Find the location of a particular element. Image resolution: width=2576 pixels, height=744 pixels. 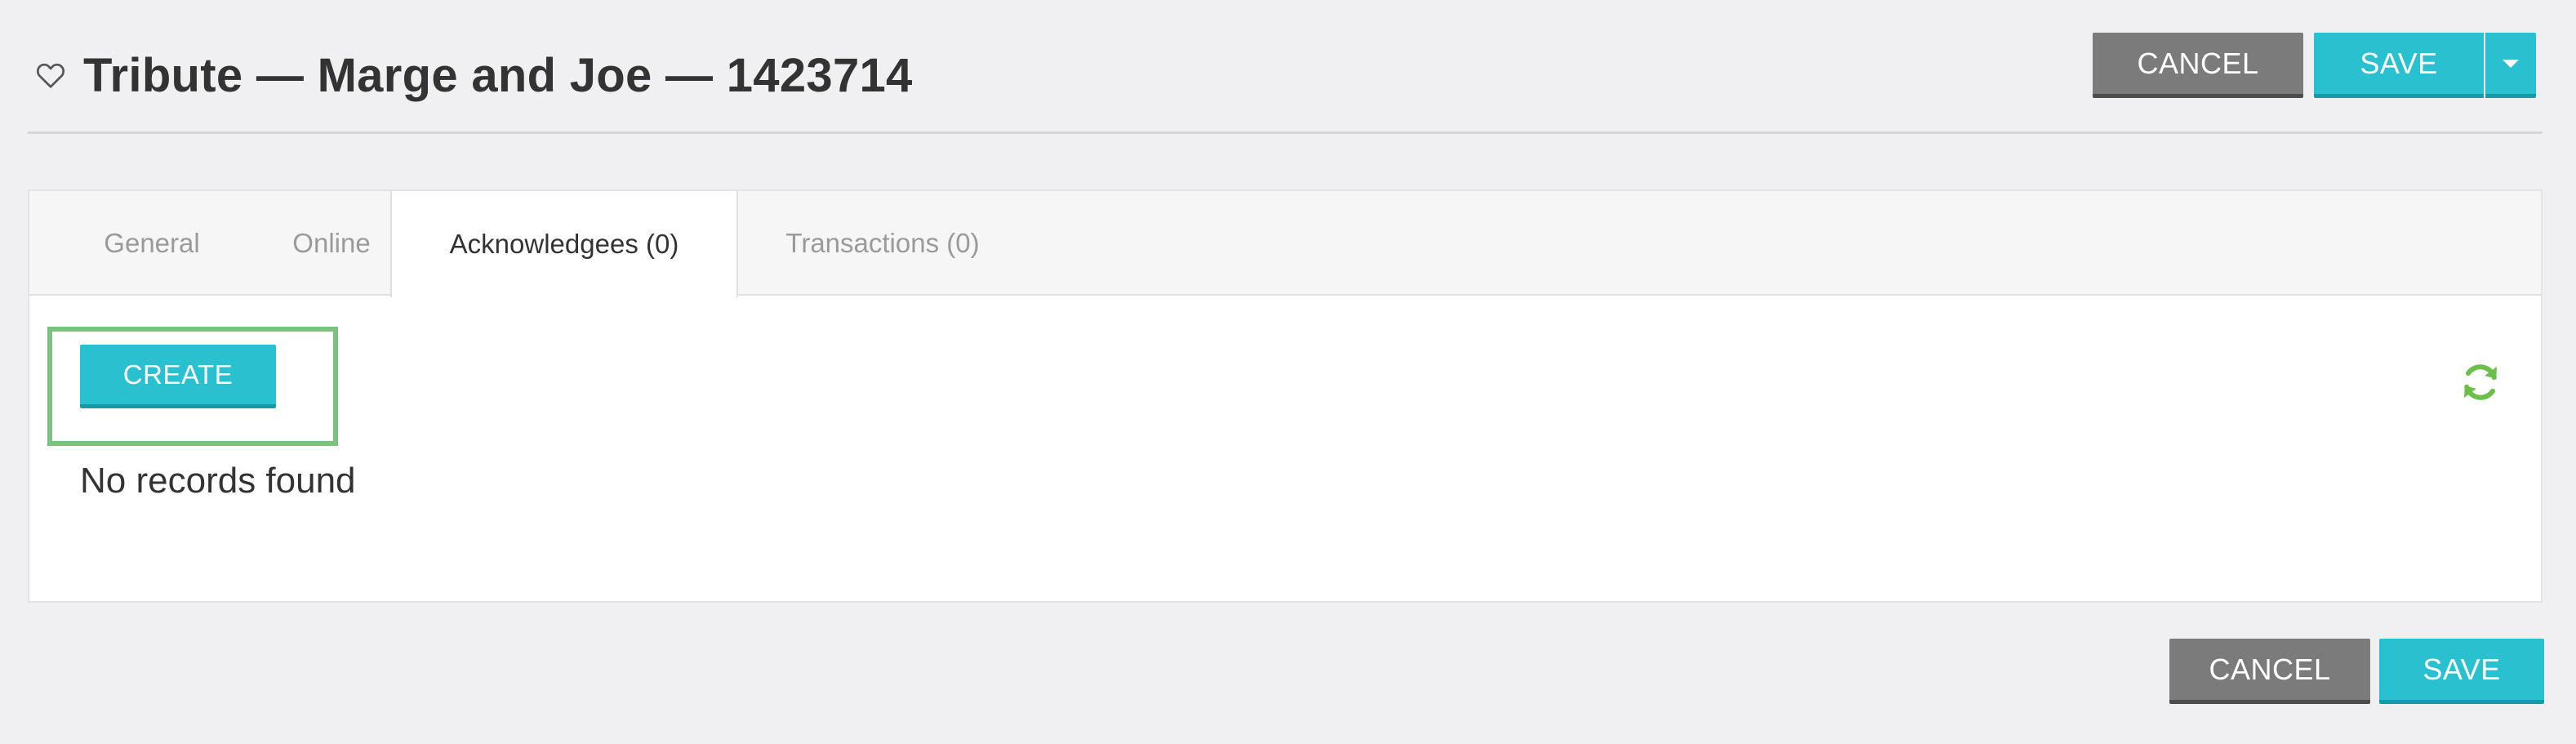

header-cancel-button: CANCEL is located at coordinates (2198, 65).